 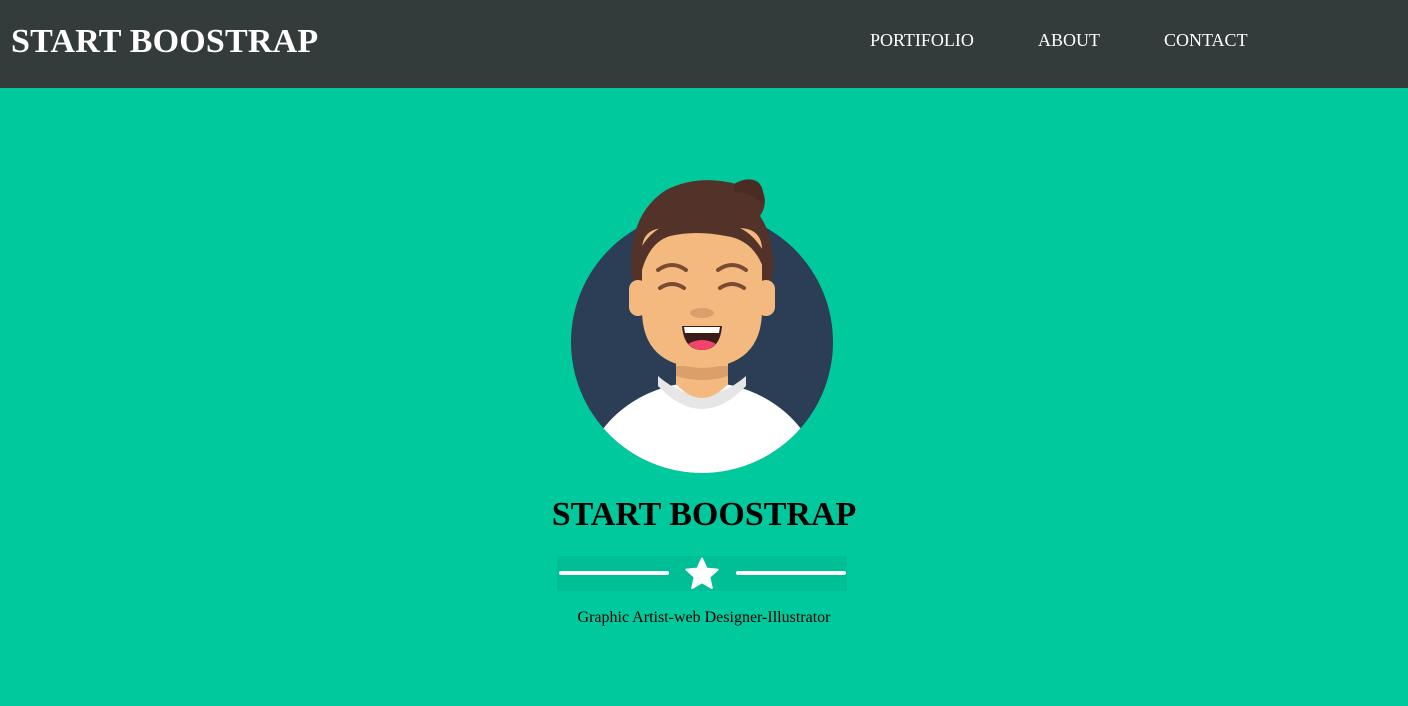 What do you see at coordinates (922, 40) in the screenshot?
I see `nav-link-portfolio: PORTIFOLIO` at bounding box center [922, 40].